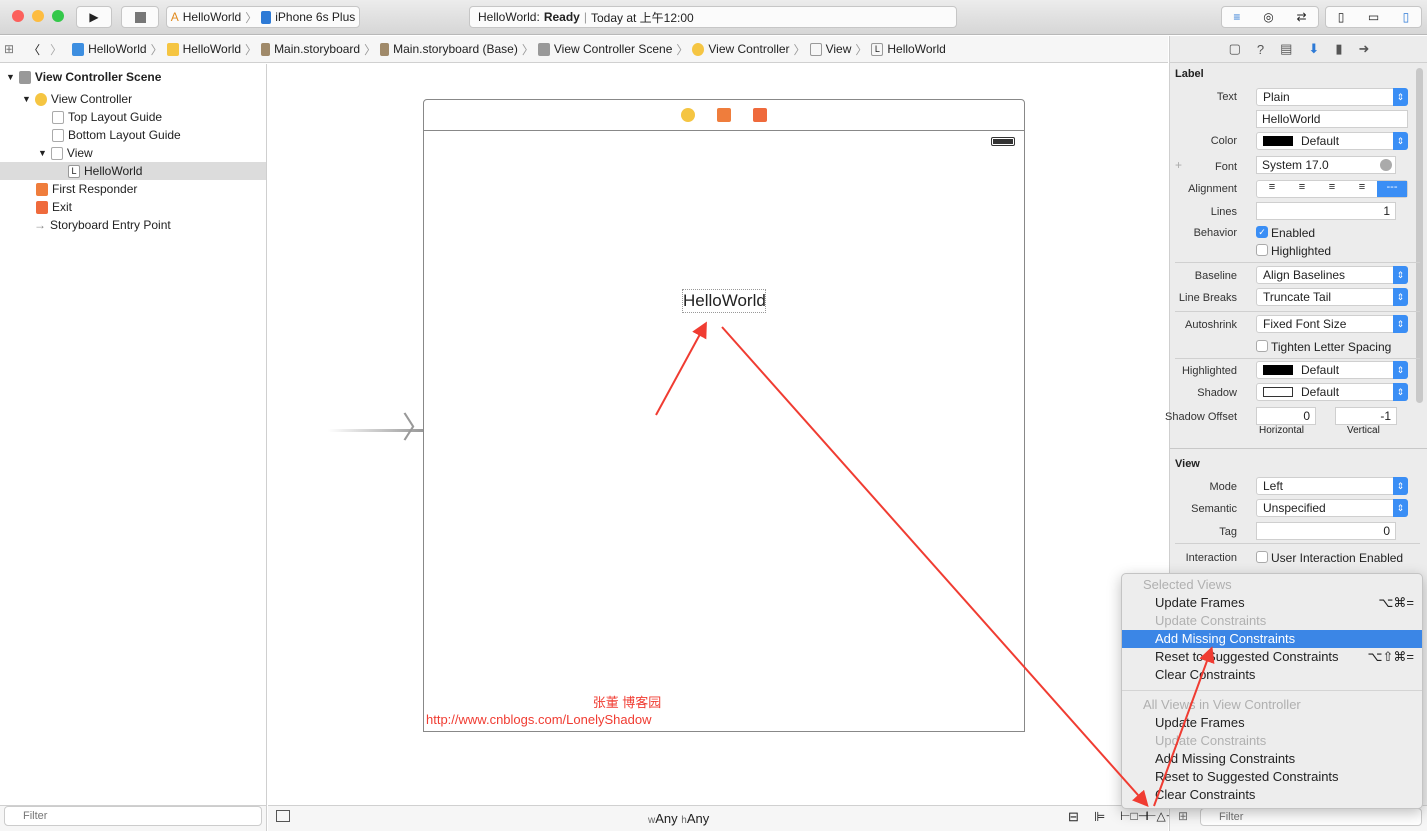 This screenshot has width=1427, height=831. I want to click on font-label: Font, so click(1225, 167).